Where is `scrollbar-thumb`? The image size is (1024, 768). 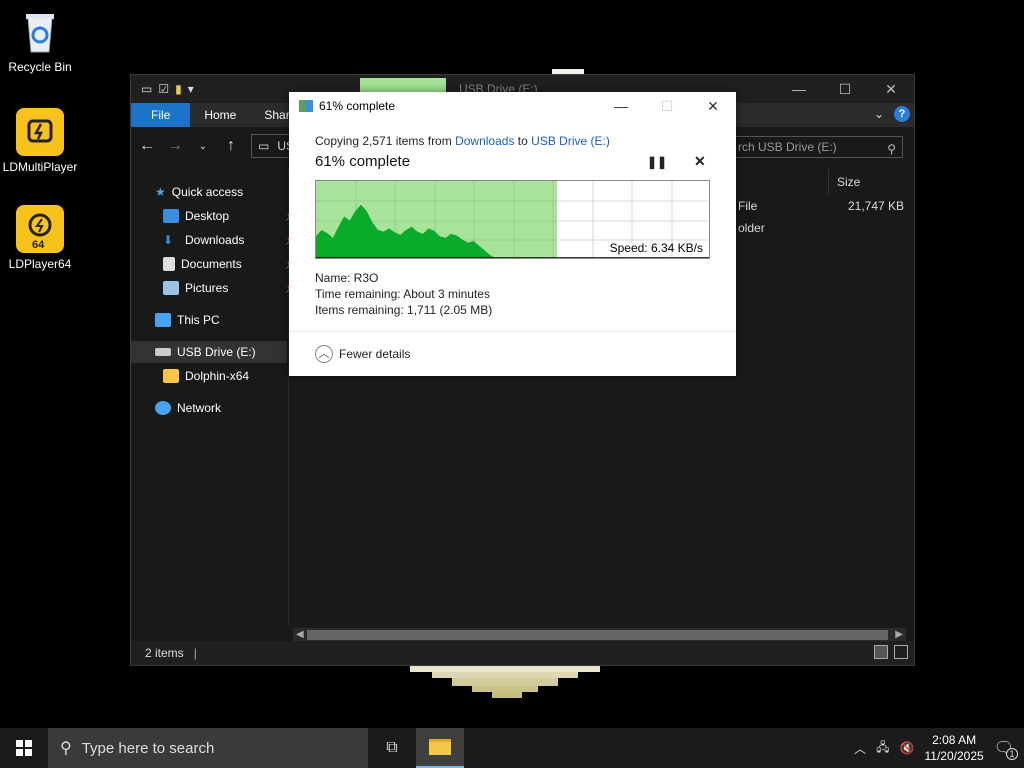
scrollbar-thumb is located at coordinates (597, 635).